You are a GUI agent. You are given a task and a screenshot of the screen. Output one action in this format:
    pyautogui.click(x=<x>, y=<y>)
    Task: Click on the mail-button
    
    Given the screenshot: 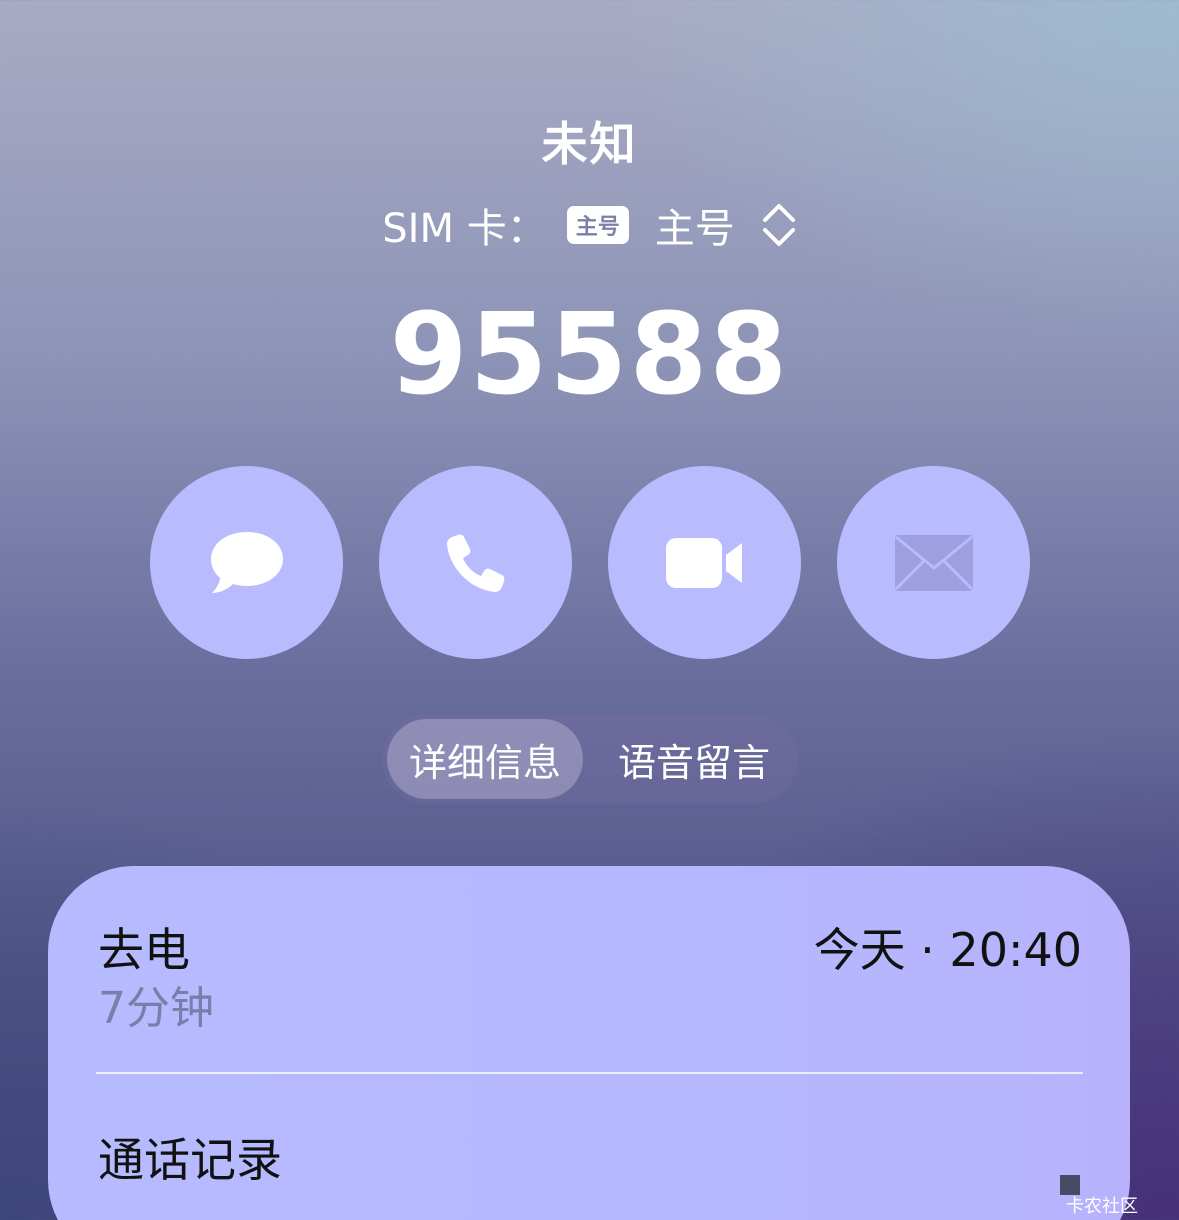 What is the action you would take?
    pyautogui.click(x=933, y=562)
    